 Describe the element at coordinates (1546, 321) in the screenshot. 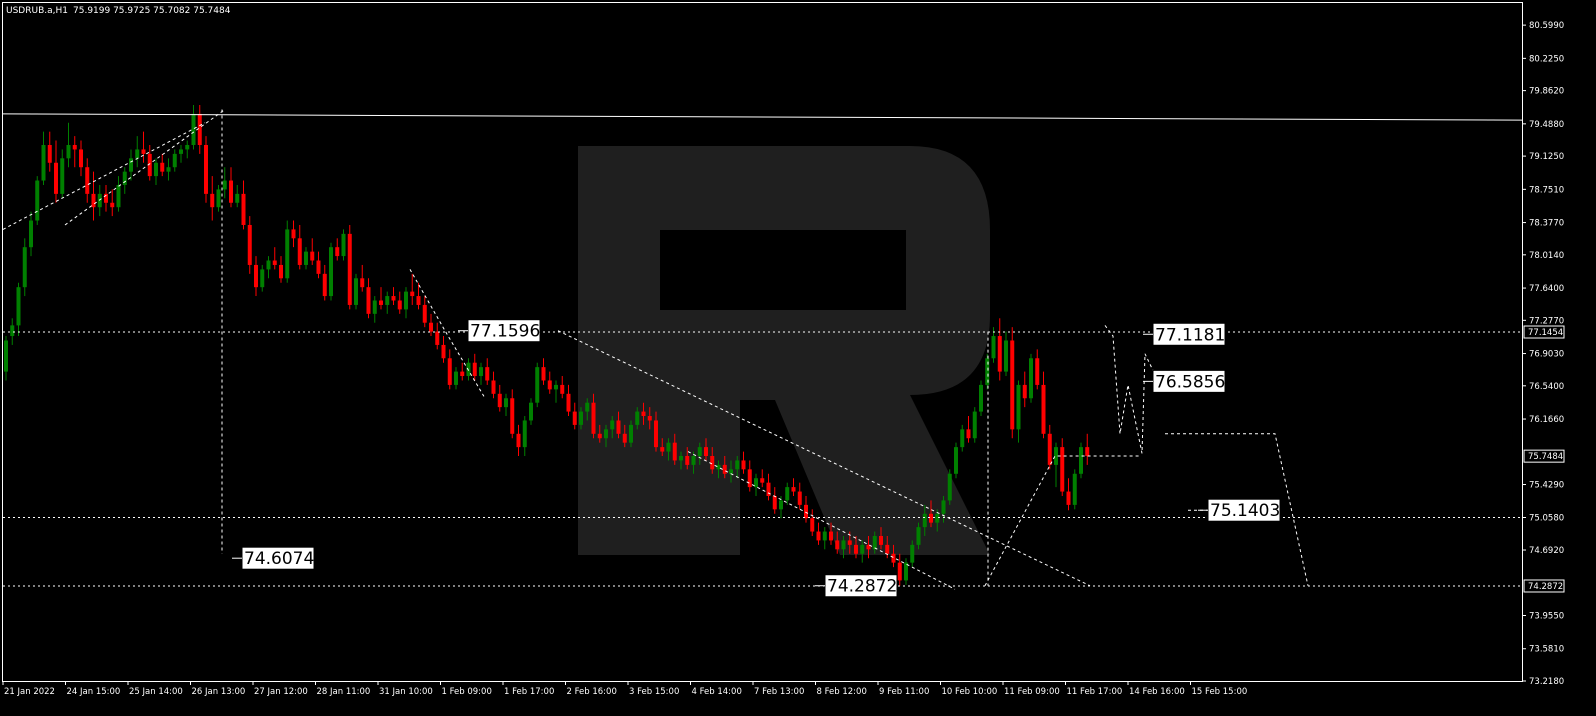

I see `y-tick-label: 77.2770` at that location.